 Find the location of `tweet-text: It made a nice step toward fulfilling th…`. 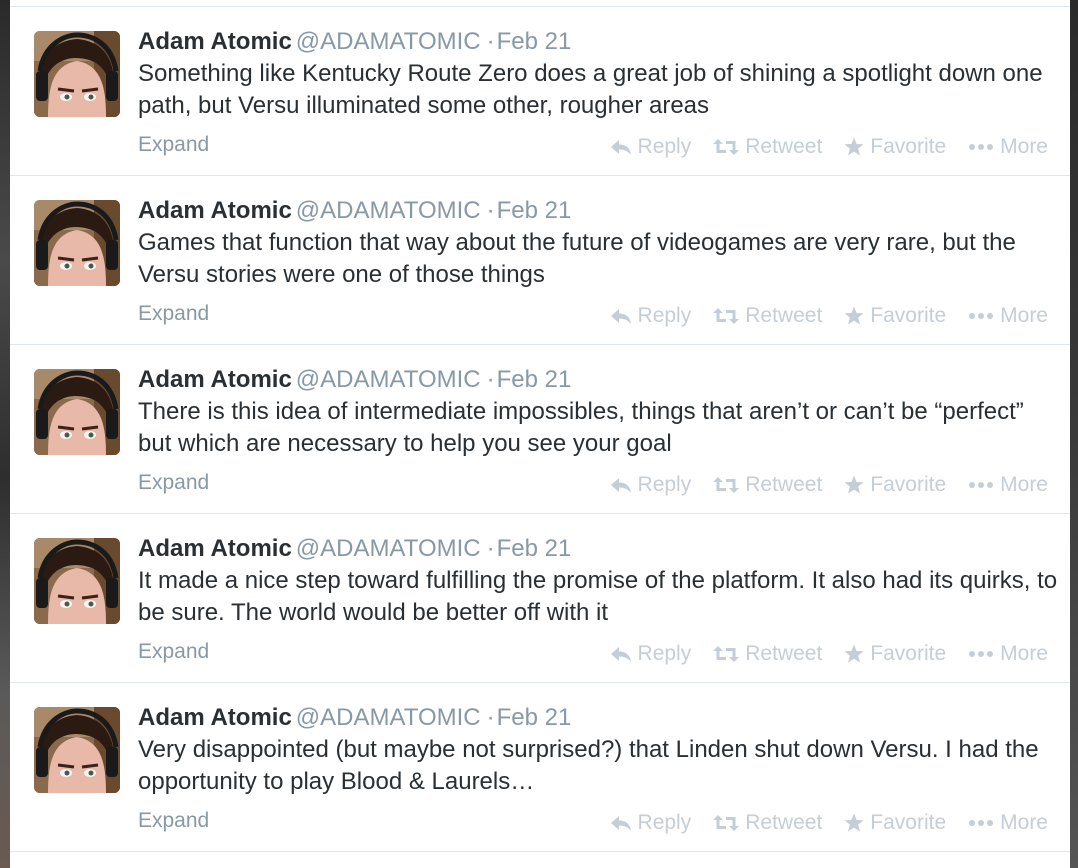

tweet-text: It made a nice step toward fulfilling th… is located at coordinates (598, 596).